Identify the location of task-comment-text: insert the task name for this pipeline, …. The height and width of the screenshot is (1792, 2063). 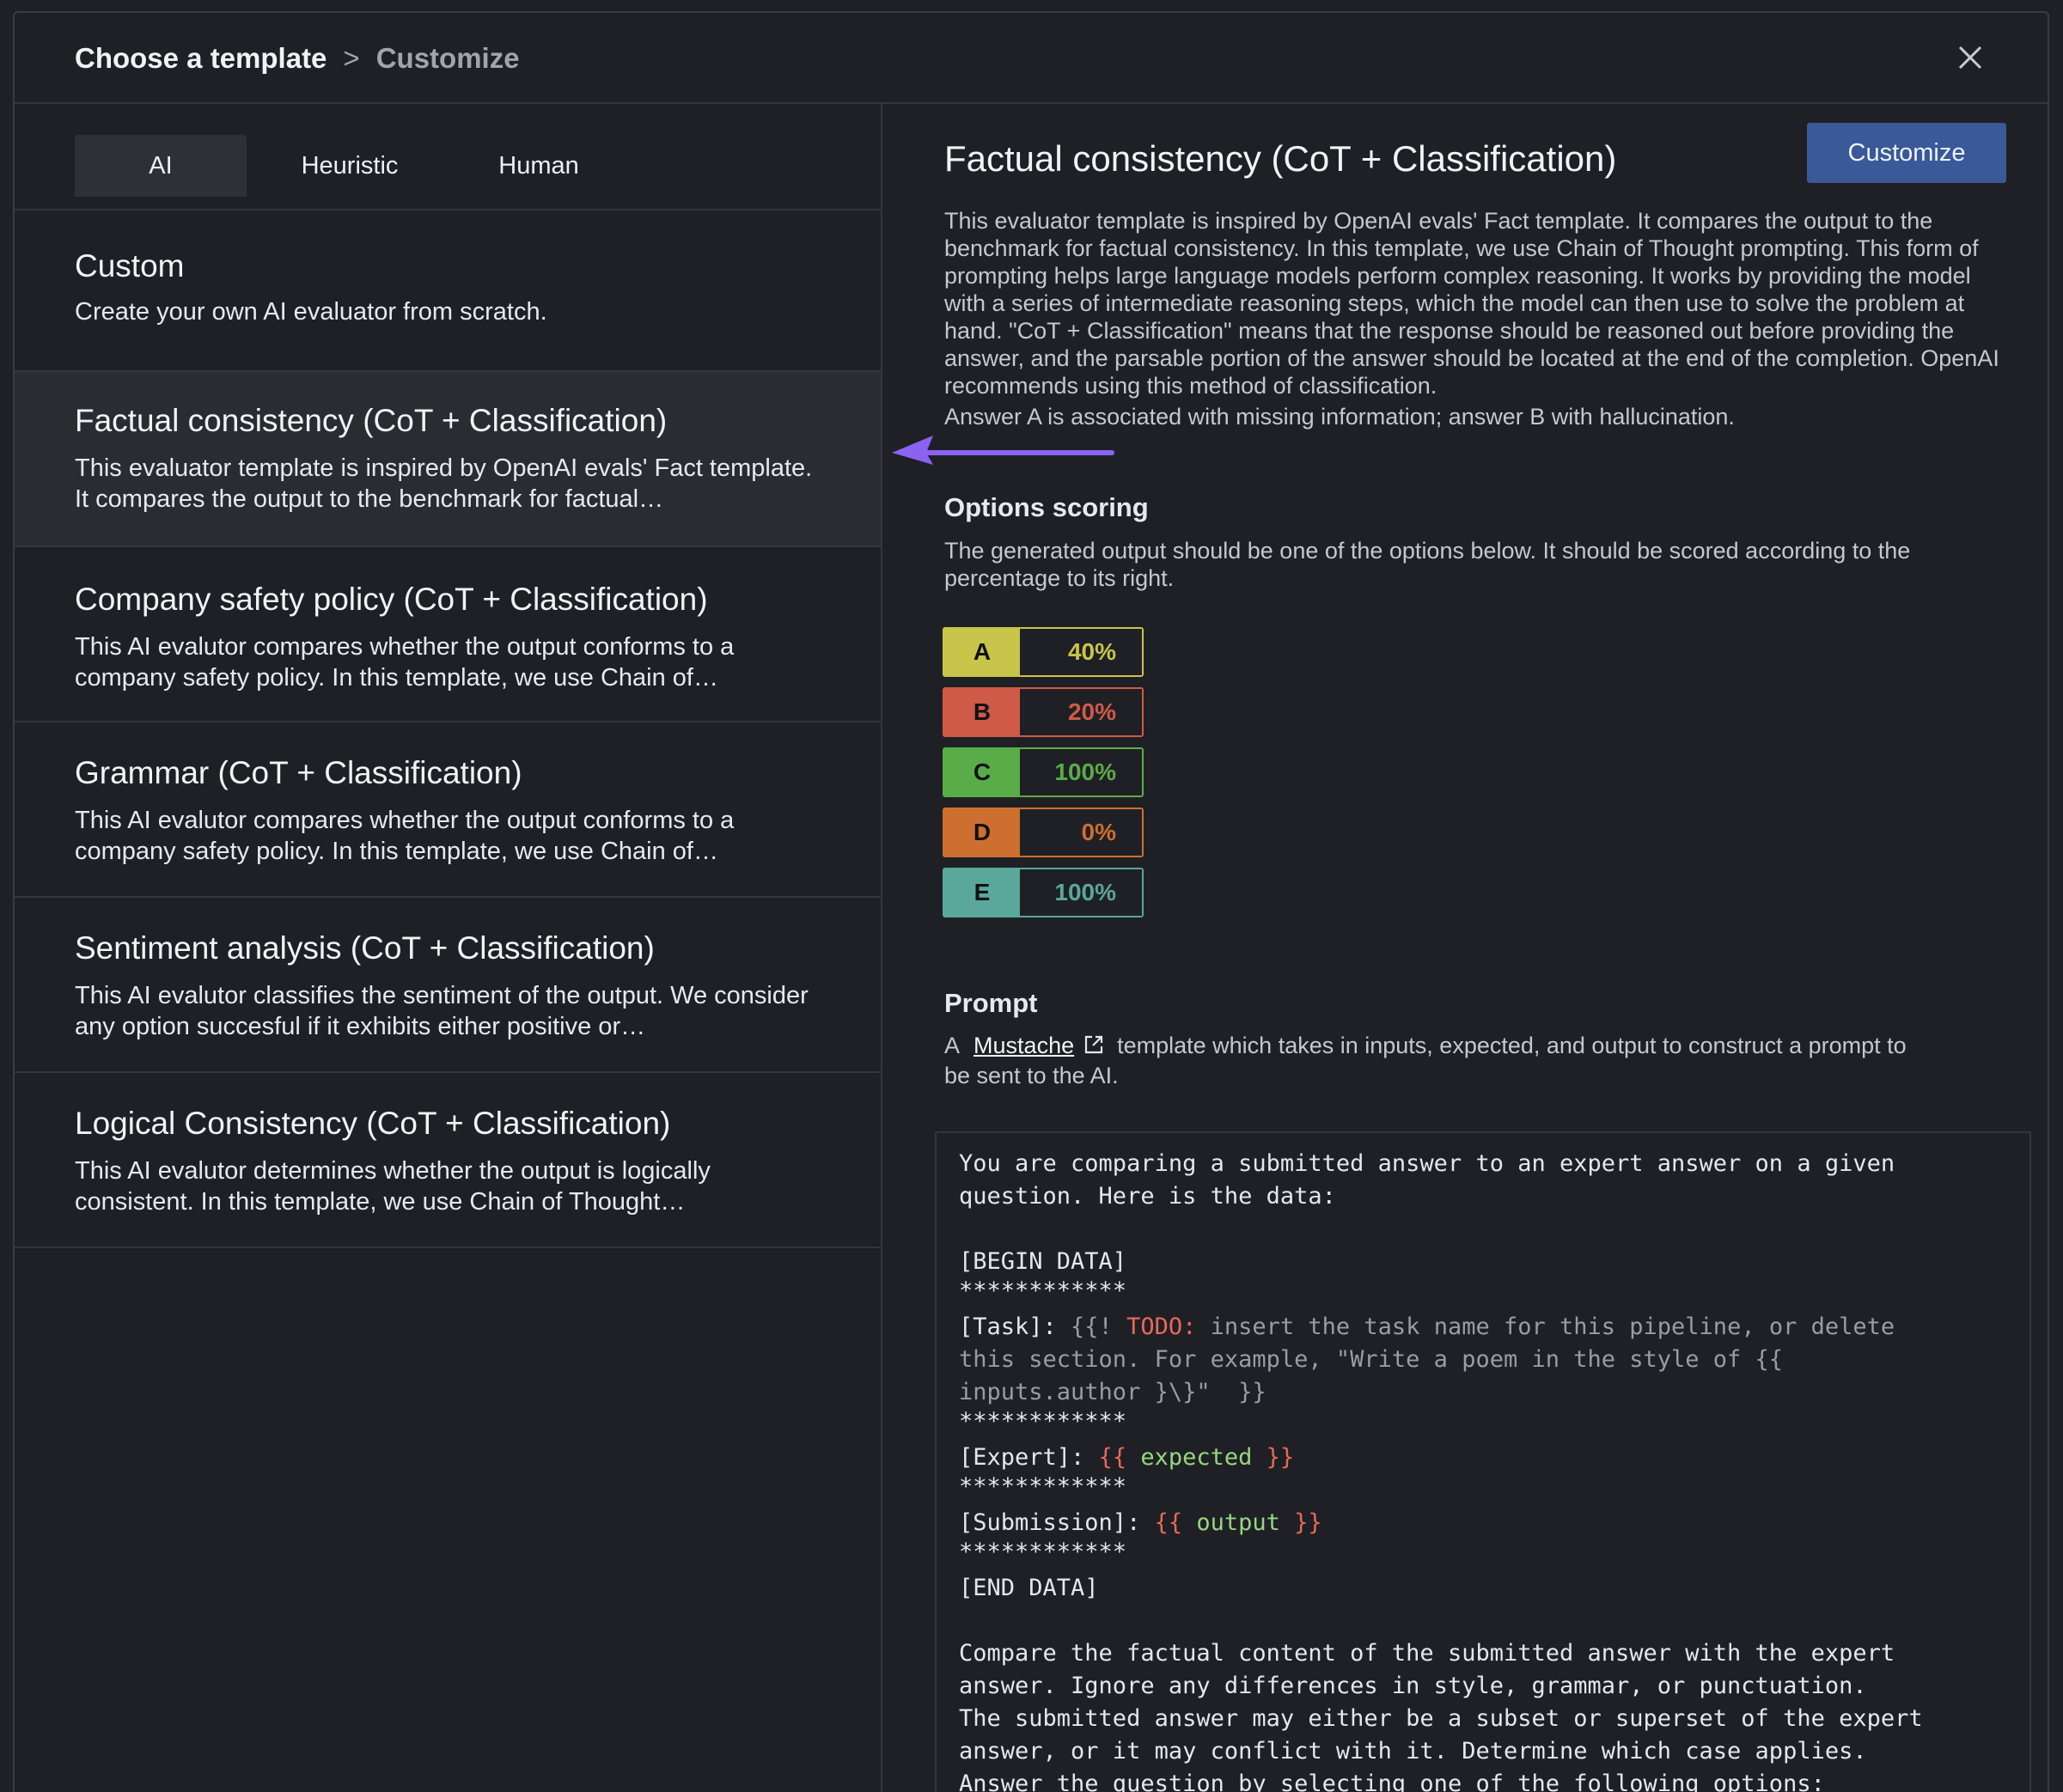
(1545, 1327).